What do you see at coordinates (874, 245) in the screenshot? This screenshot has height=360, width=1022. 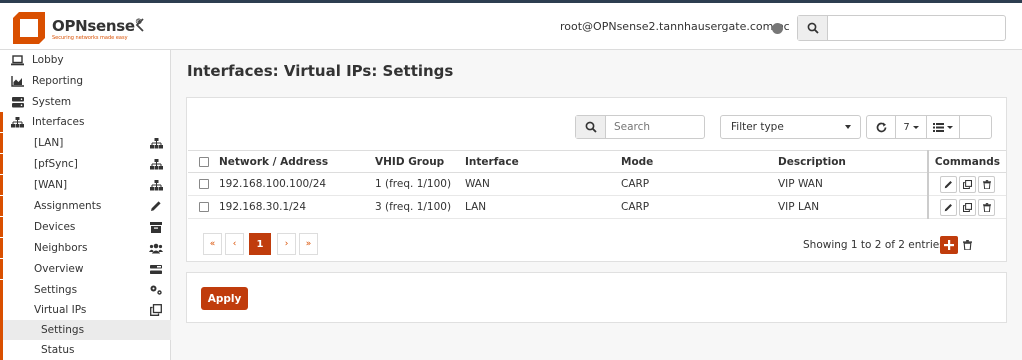 I see `showing-entries-text: Showing 1 to 2 of 2 entries` at bounding box center [874, 245].